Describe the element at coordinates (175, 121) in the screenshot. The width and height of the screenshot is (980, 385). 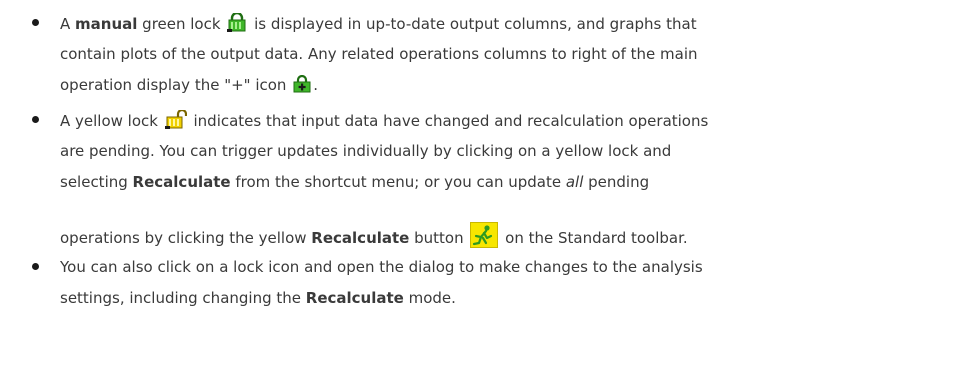
I see `yellow-lock-icon` at that location.